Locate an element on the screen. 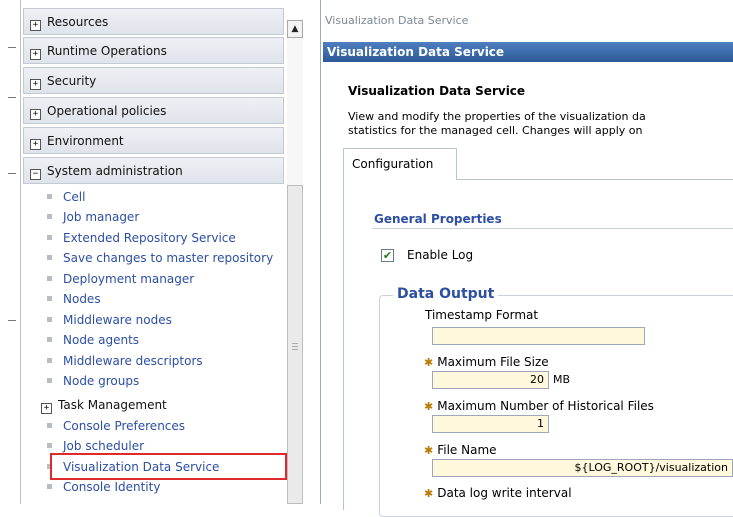 The image size is (733, 517). nav-category-label: Environment is located at coordinates (85, 141).